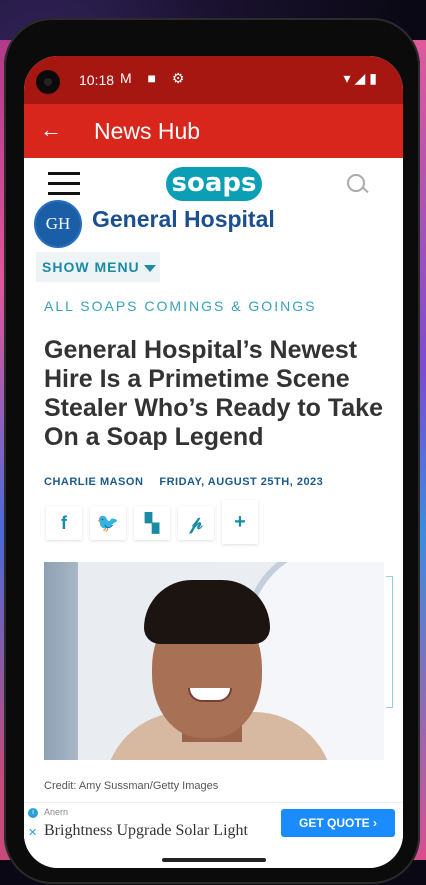 This screenshot has height=885, width=426. I want to click on back-arrow-icon: ←, so click(51, 130).